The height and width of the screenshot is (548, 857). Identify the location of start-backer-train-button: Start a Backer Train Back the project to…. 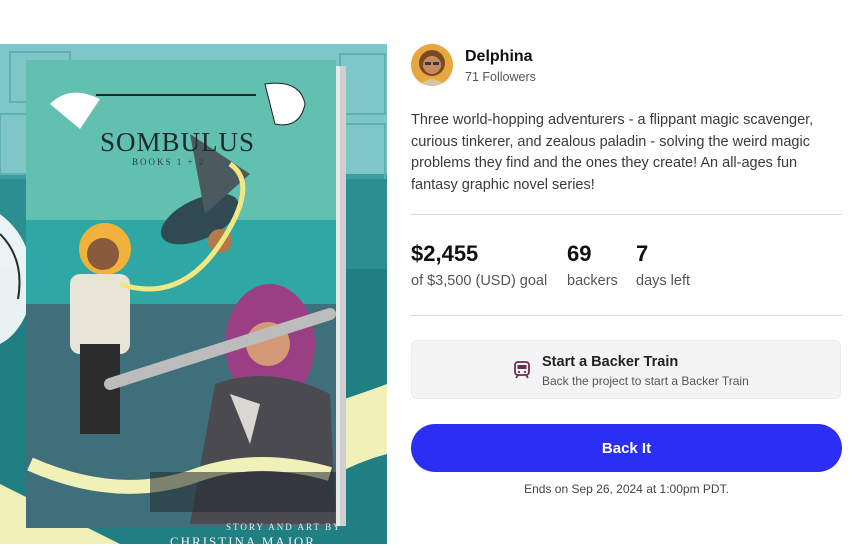
(626, 369).